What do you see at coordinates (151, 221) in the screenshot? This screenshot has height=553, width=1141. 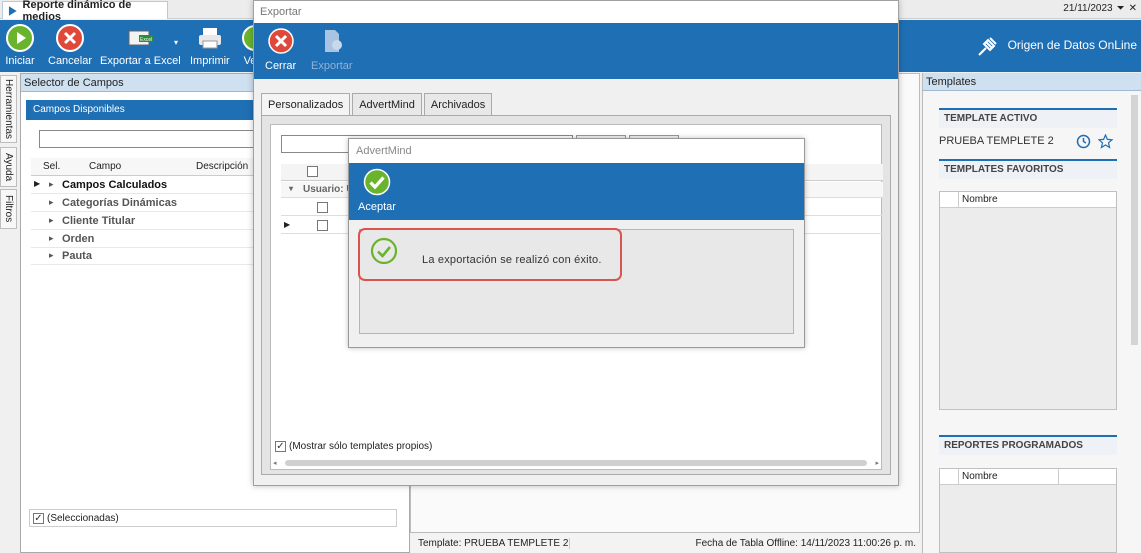 I see `tree-row: ▸ Cliente Titular` at bounding box center [151, 221].